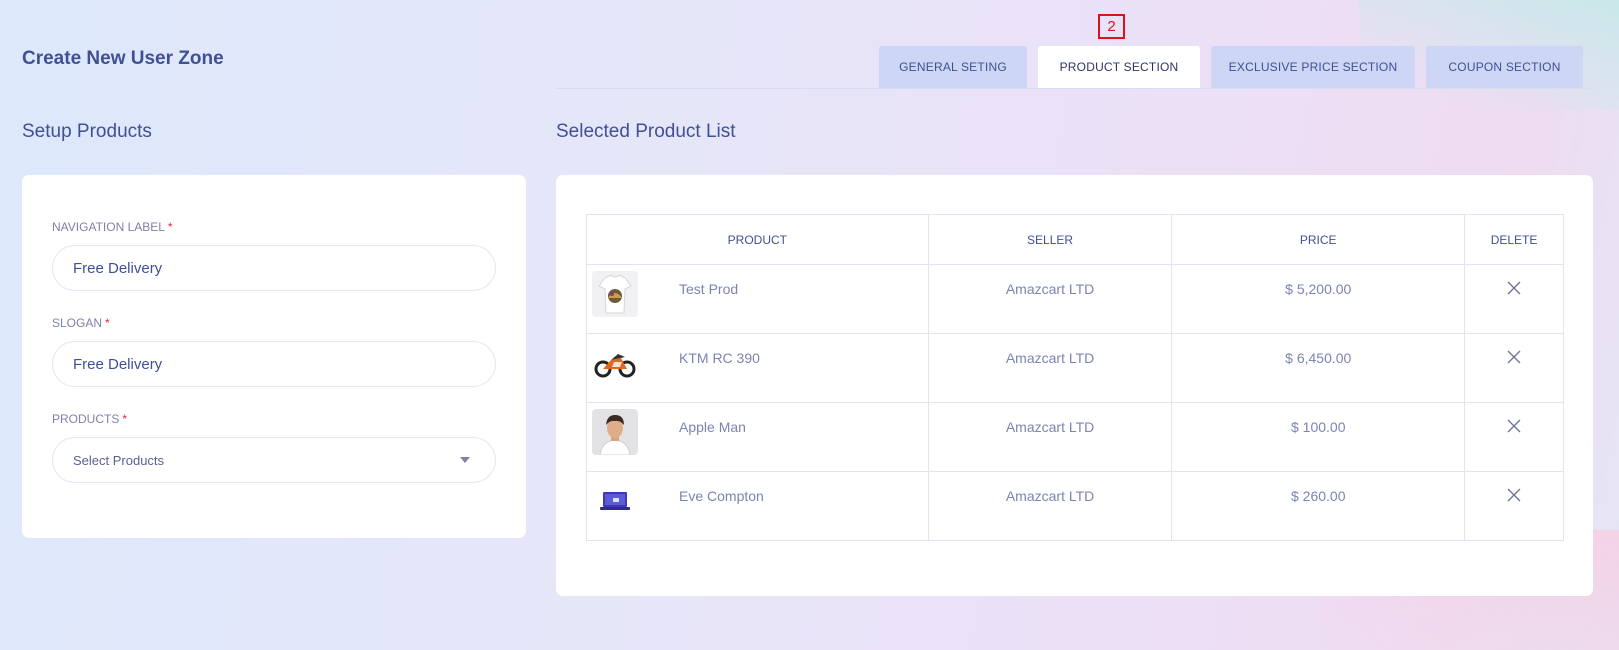  What do you see at coordinates (1504, 67) in the screenshot?
I see `tab-coupon-section: COUPON SECTION` at bounding box center [1504, 67].